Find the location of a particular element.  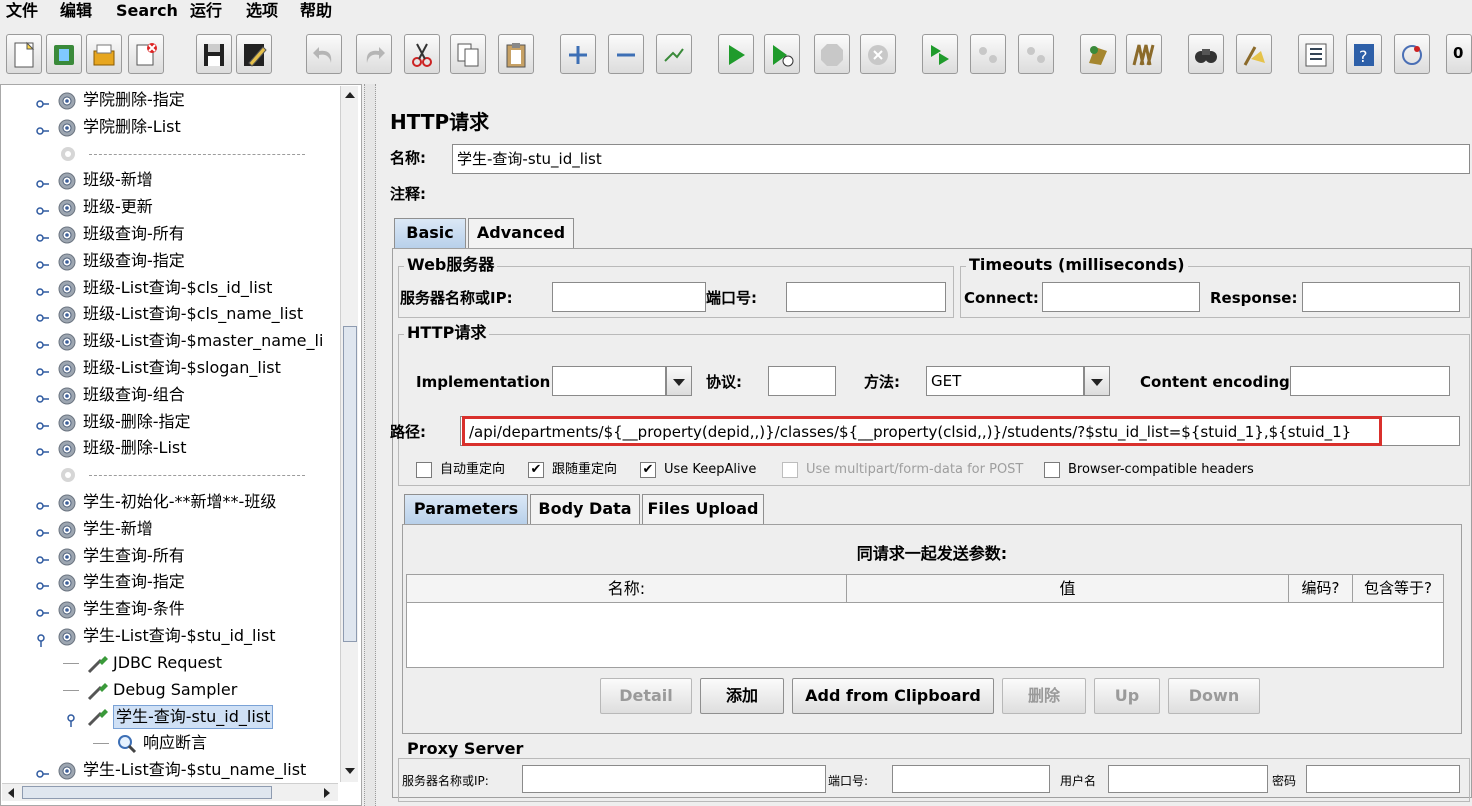

tree-node: 学生-查询-stu_id_list is located at coordinates (171, 716).